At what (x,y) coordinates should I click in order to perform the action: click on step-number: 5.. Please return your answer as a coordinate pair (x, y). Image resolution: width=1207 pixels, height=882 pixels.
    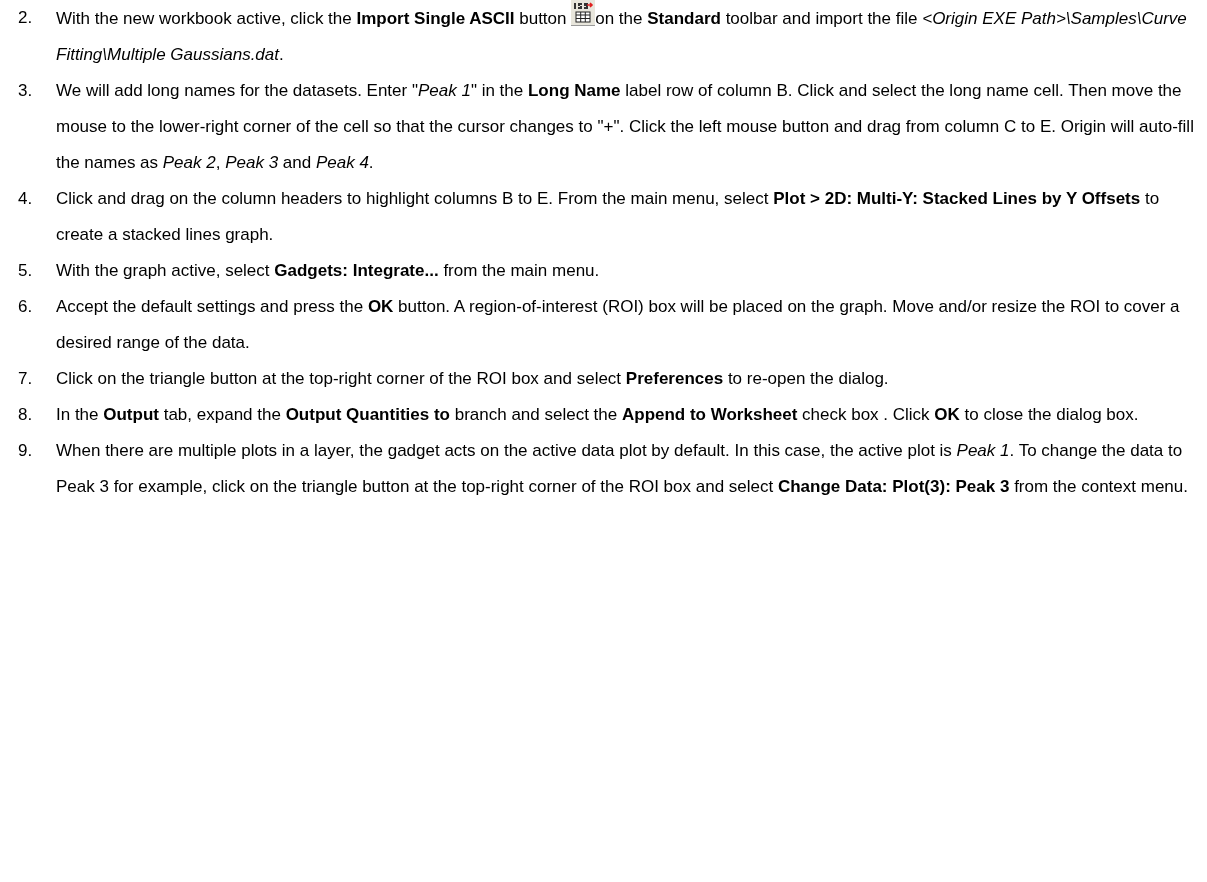
    Looking at the image, I should click on (26, 271).